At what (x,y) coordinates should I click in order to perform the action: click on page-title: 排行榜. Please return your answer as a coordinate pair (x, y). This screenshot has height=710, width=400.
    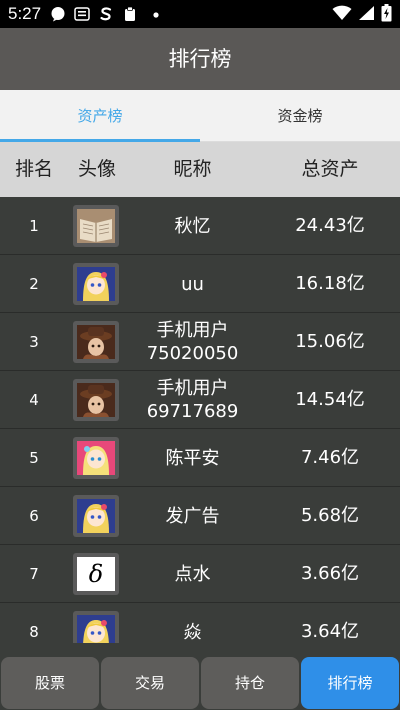
    Looking at the image, I should click on (200, 59).